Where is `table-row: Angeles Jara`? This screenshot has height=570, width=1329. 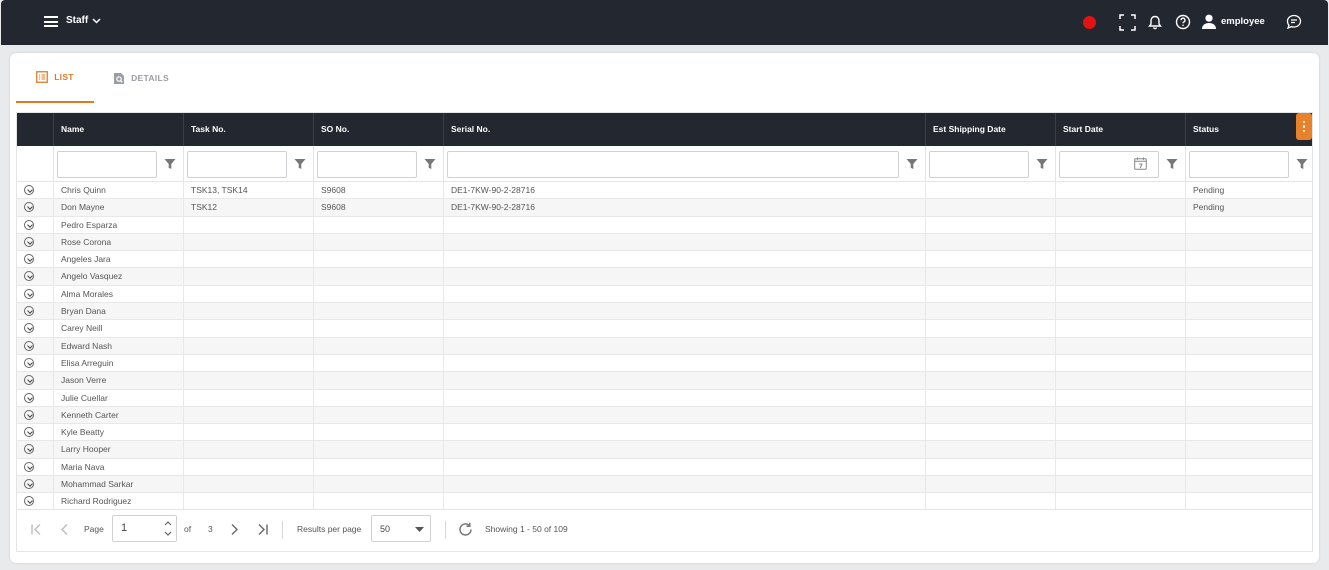 table-row: Angeles Jara is located at coordinates (664, 260).